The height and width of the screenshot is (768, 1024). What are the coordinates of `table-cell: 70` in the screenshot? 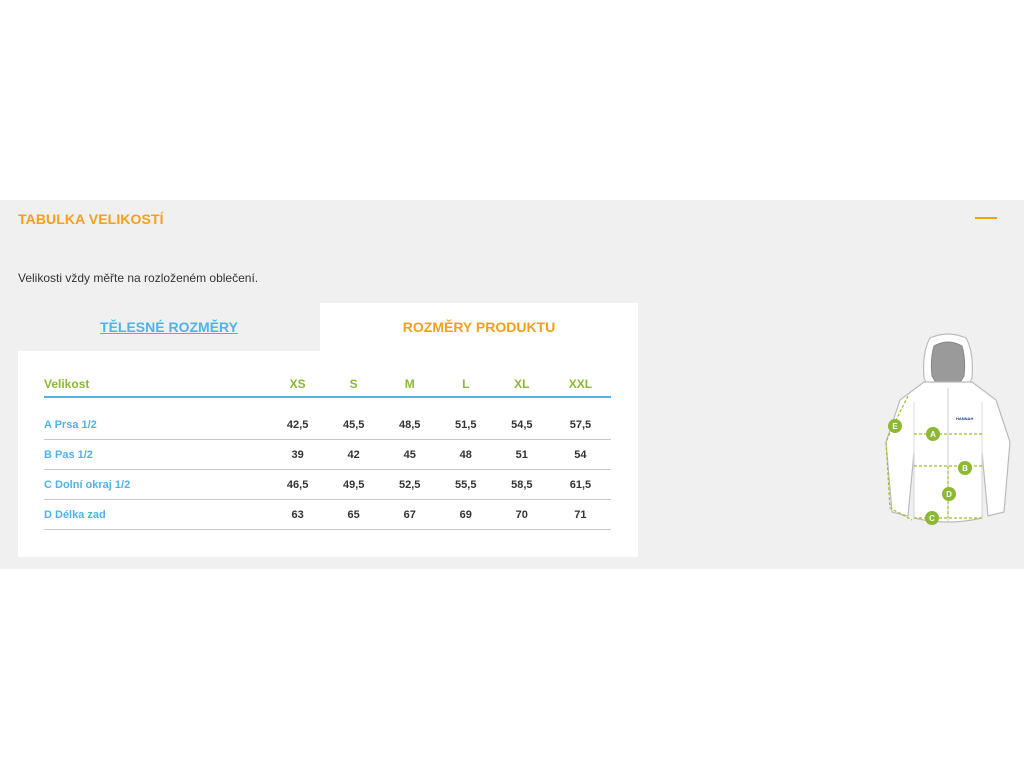 It's located at (521, 514).